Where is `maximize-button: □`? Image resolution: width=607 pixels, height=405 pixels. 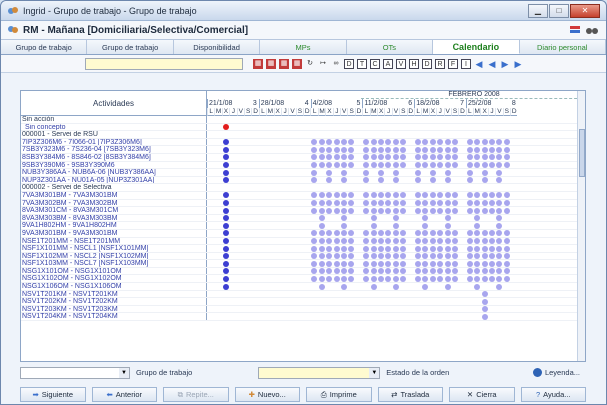 maximize-button: □ is located at coordinates (559, 10).